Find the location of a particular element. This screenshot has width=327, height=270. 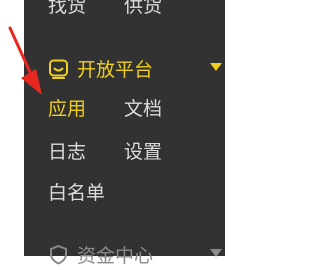

submenu-item-whitelist: 白名单 is located at coordinates (76, 193).